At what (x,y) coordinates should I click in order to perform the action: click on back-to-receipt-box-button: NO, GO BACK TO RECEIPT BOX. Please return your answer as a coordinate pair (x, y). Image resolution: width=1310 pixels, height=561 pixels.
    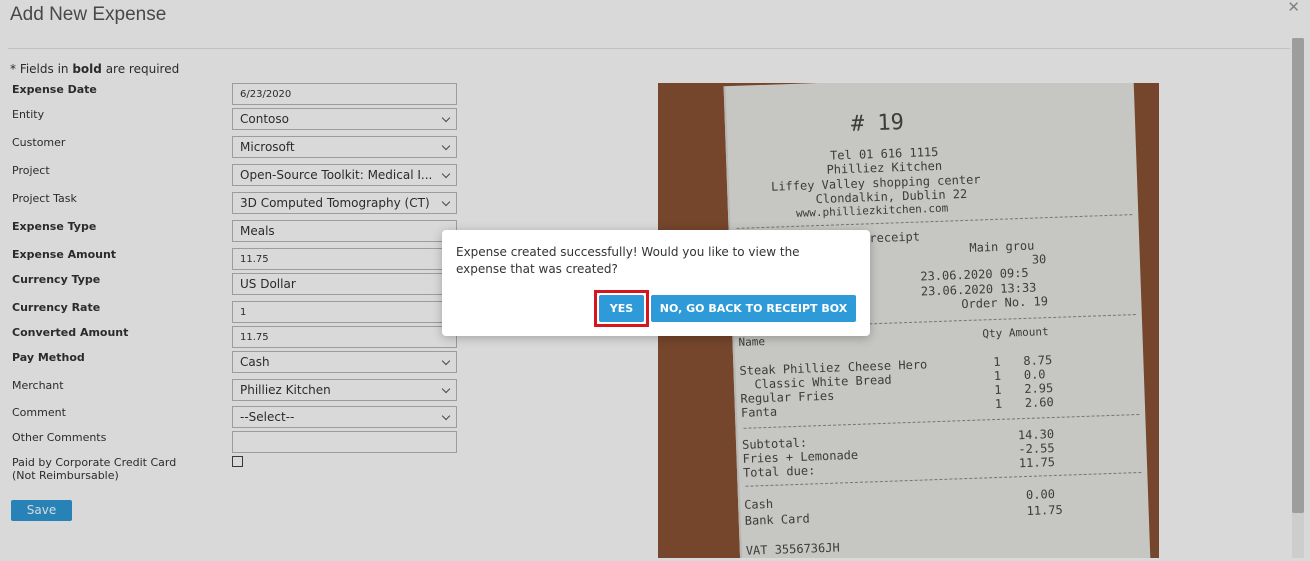
    Looking at the image, I should click on (753, 308).